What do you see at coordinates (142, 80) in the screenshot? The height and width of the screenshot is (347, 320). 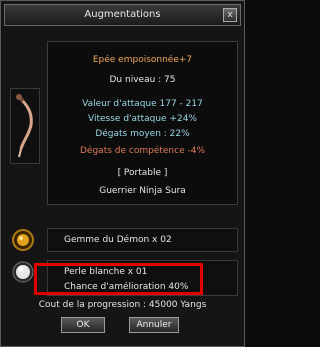 I see `item-level: Du niveau : 75` at bounding box center [142, 80].